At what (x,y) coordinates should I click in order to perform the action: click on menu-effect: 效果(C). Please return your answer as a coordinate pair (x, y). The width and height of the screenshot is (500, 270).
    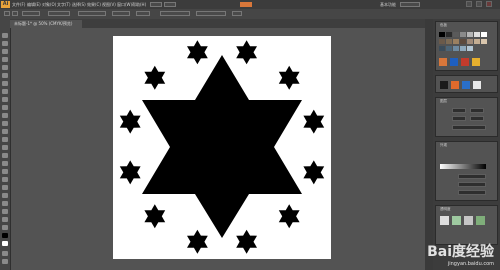
    Looking at the image, I should click on (94, 4).